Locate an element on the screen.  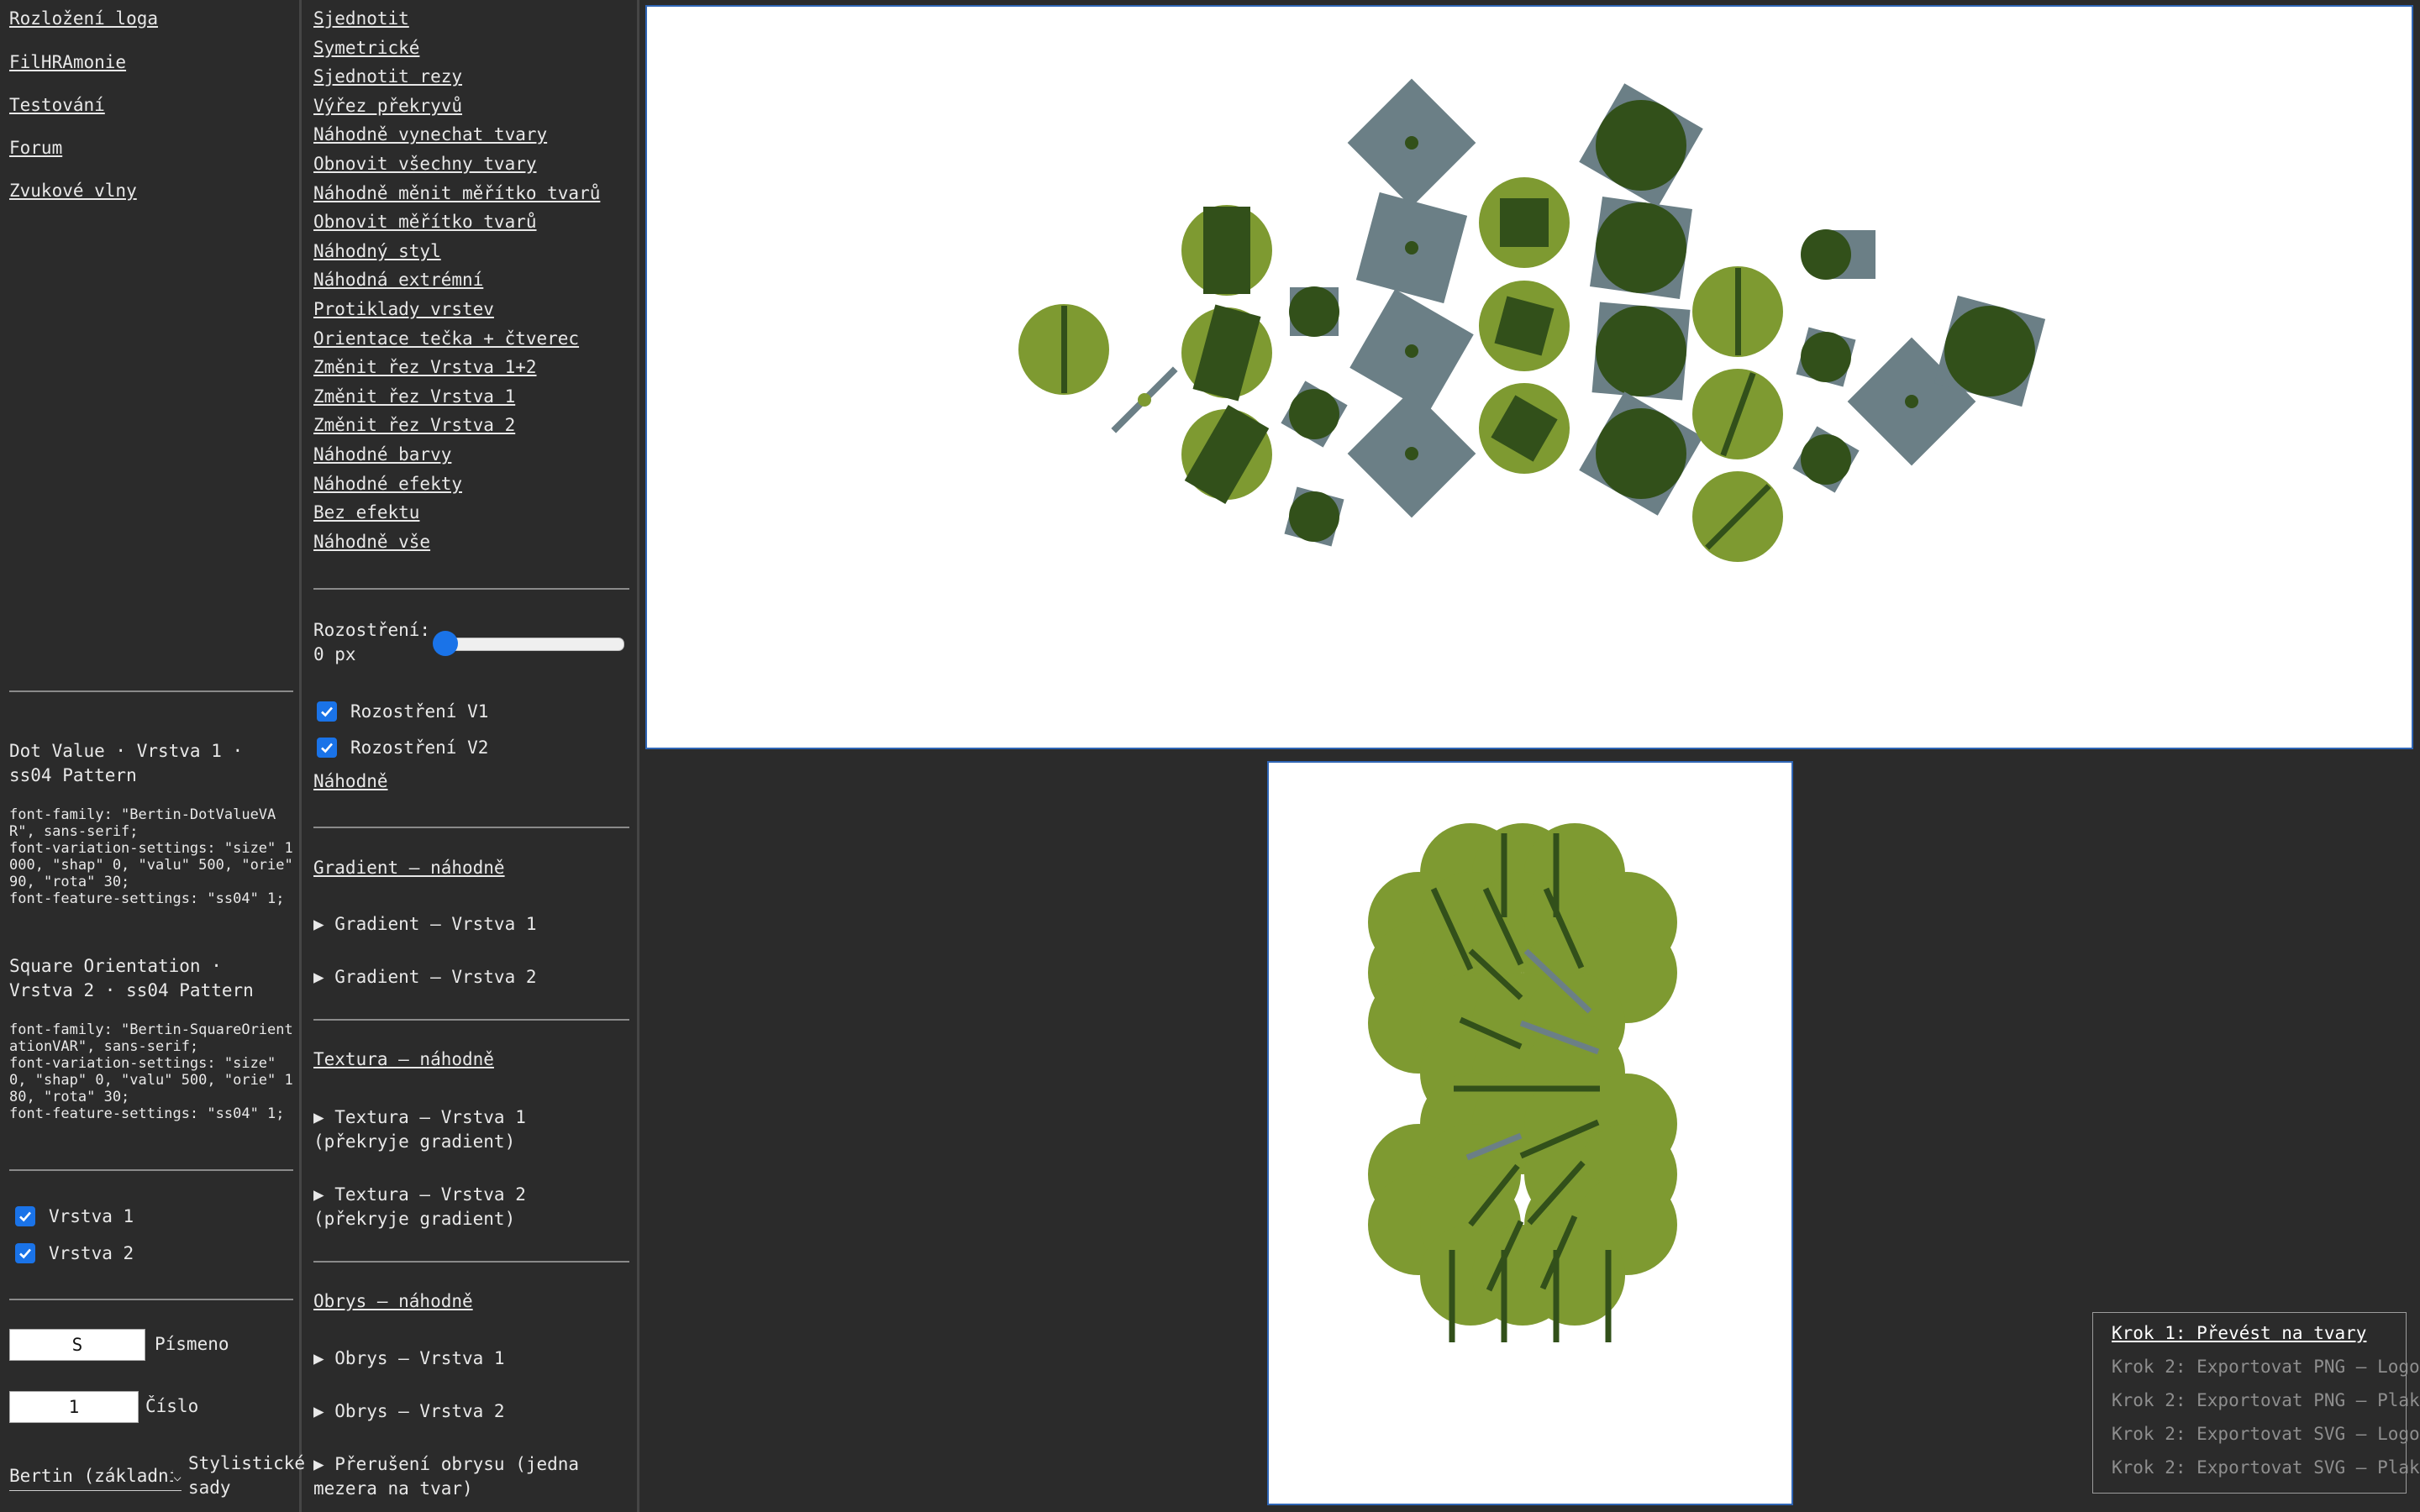
blur-label: Rozostření: is located at coordinates (372, 630).